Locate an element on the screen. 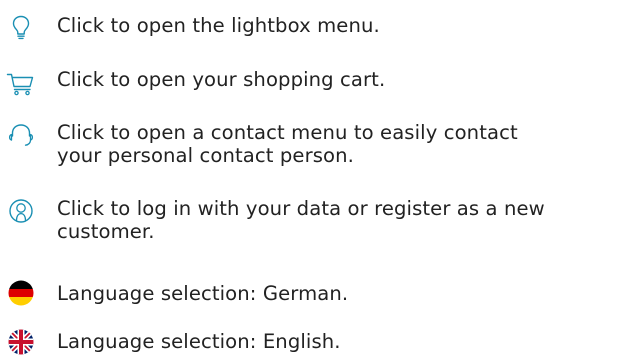  legend-line: customer. is located at coordinates (106, 231).